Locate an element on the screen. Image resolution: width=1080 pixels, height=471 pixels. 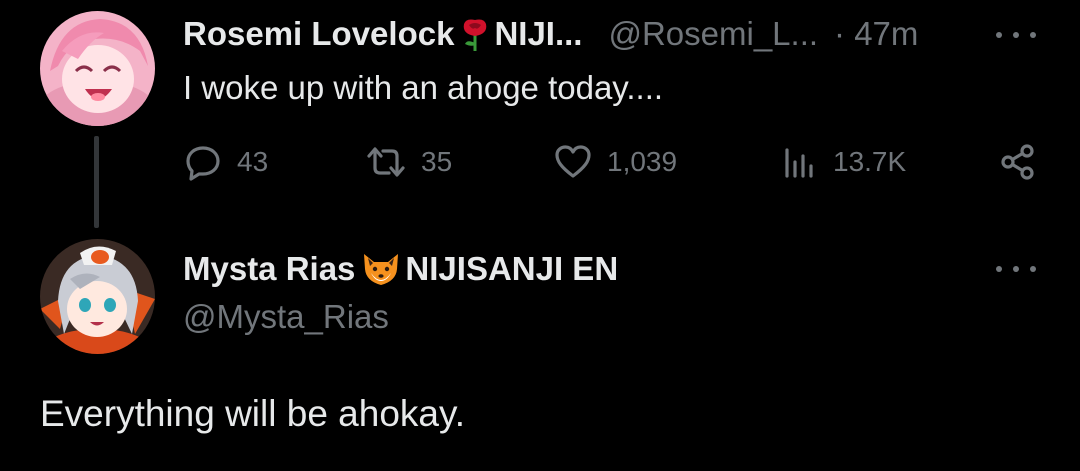
reply-header: Mysta Rias NIJISANJI EN is located at coordinates (400, 269).